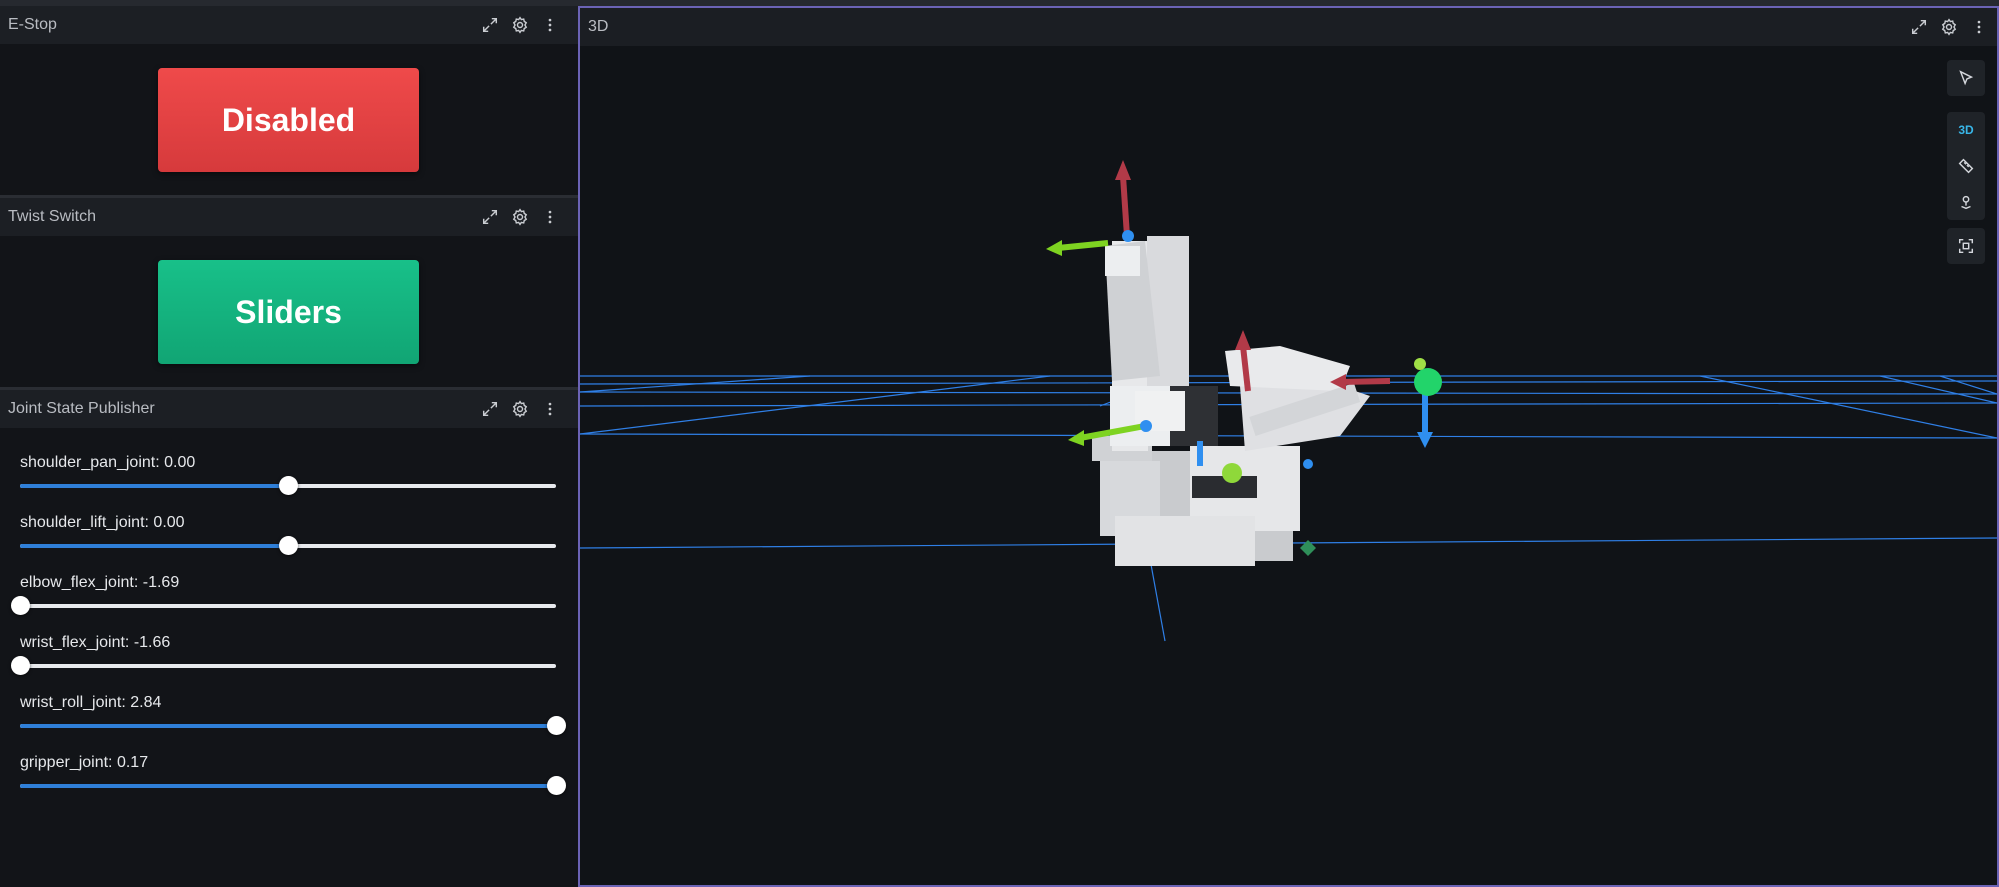  I want to click on view-toolbar-fit, so click(1966, 246).